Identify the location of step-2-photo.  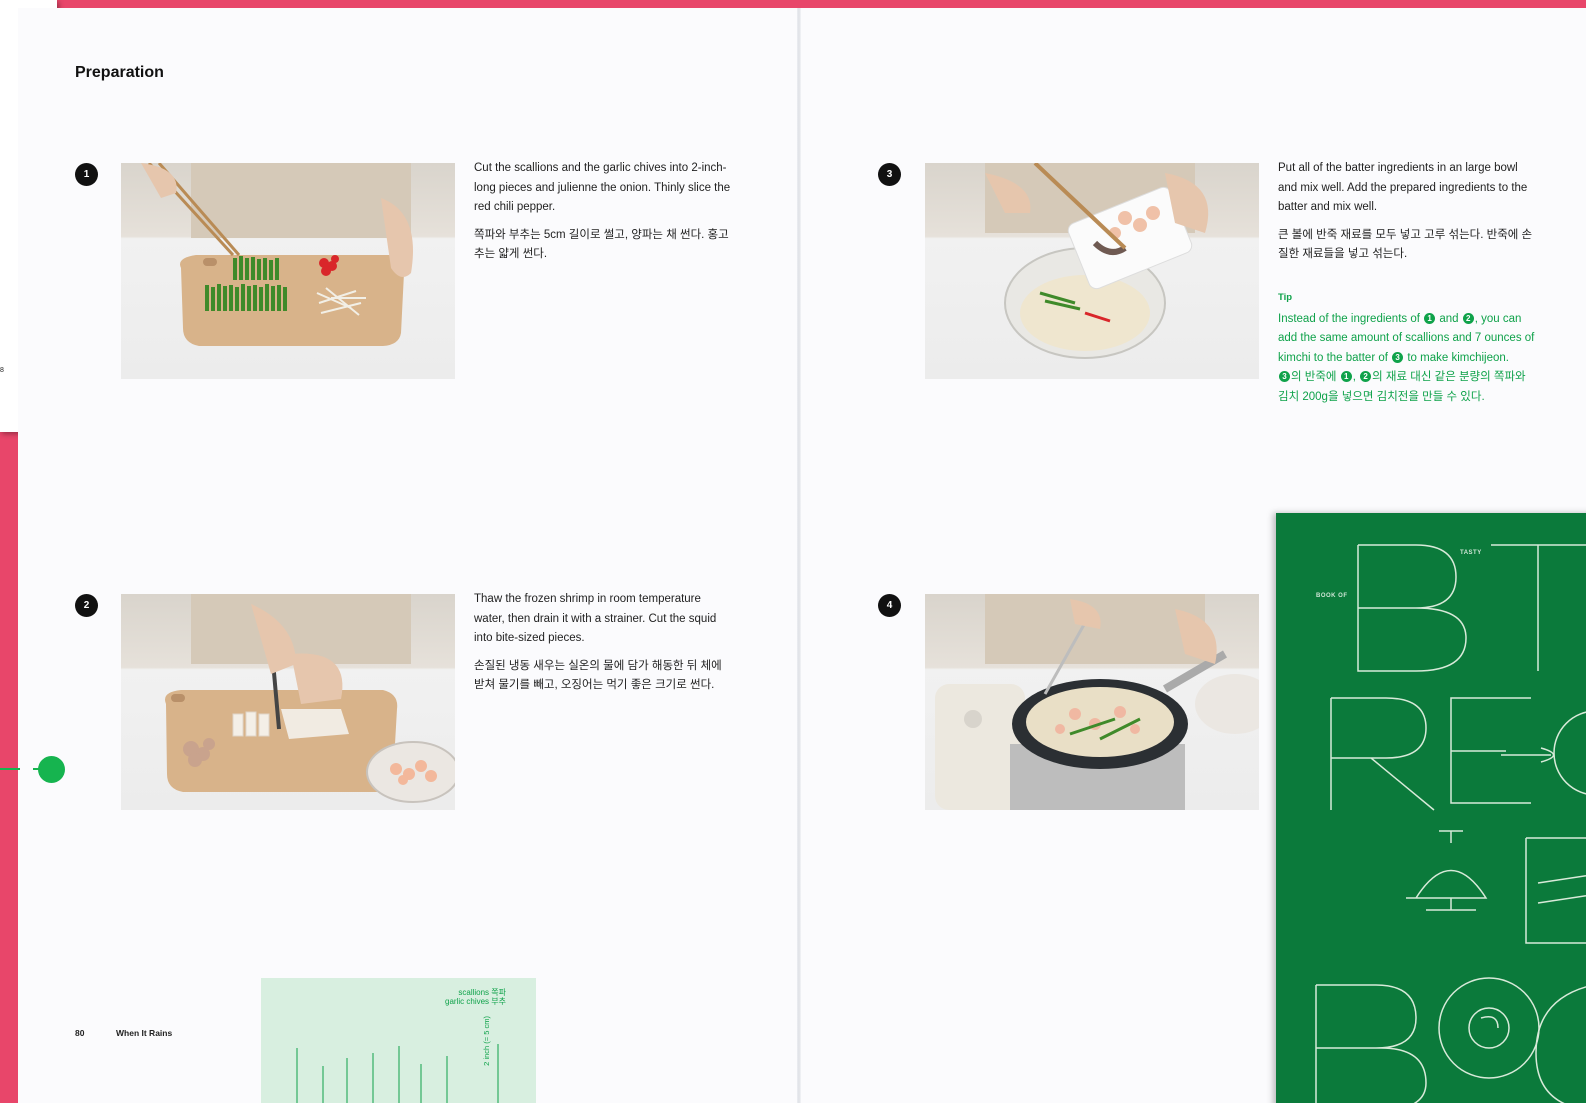
(288, 702).